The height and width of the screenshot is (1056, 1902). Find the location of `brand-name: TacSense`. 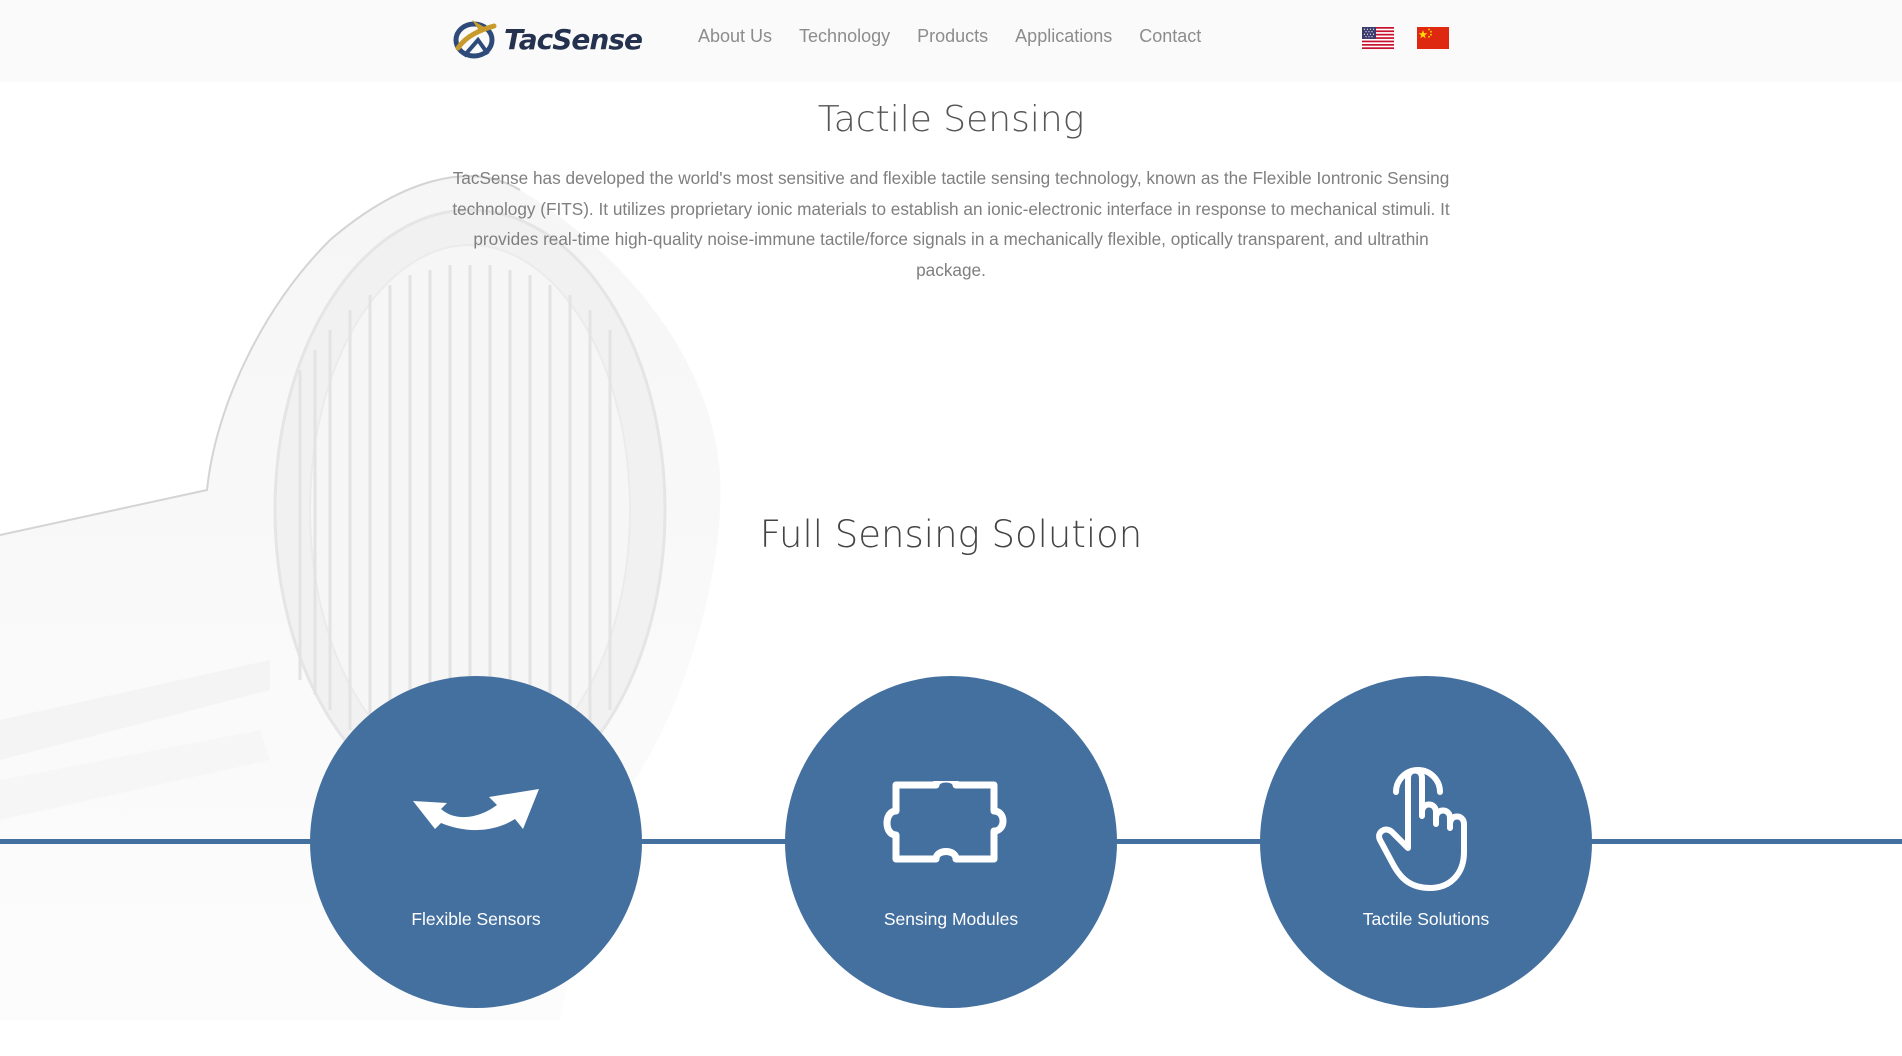

brand-name: TacSense is located at coordinates (573, 39).